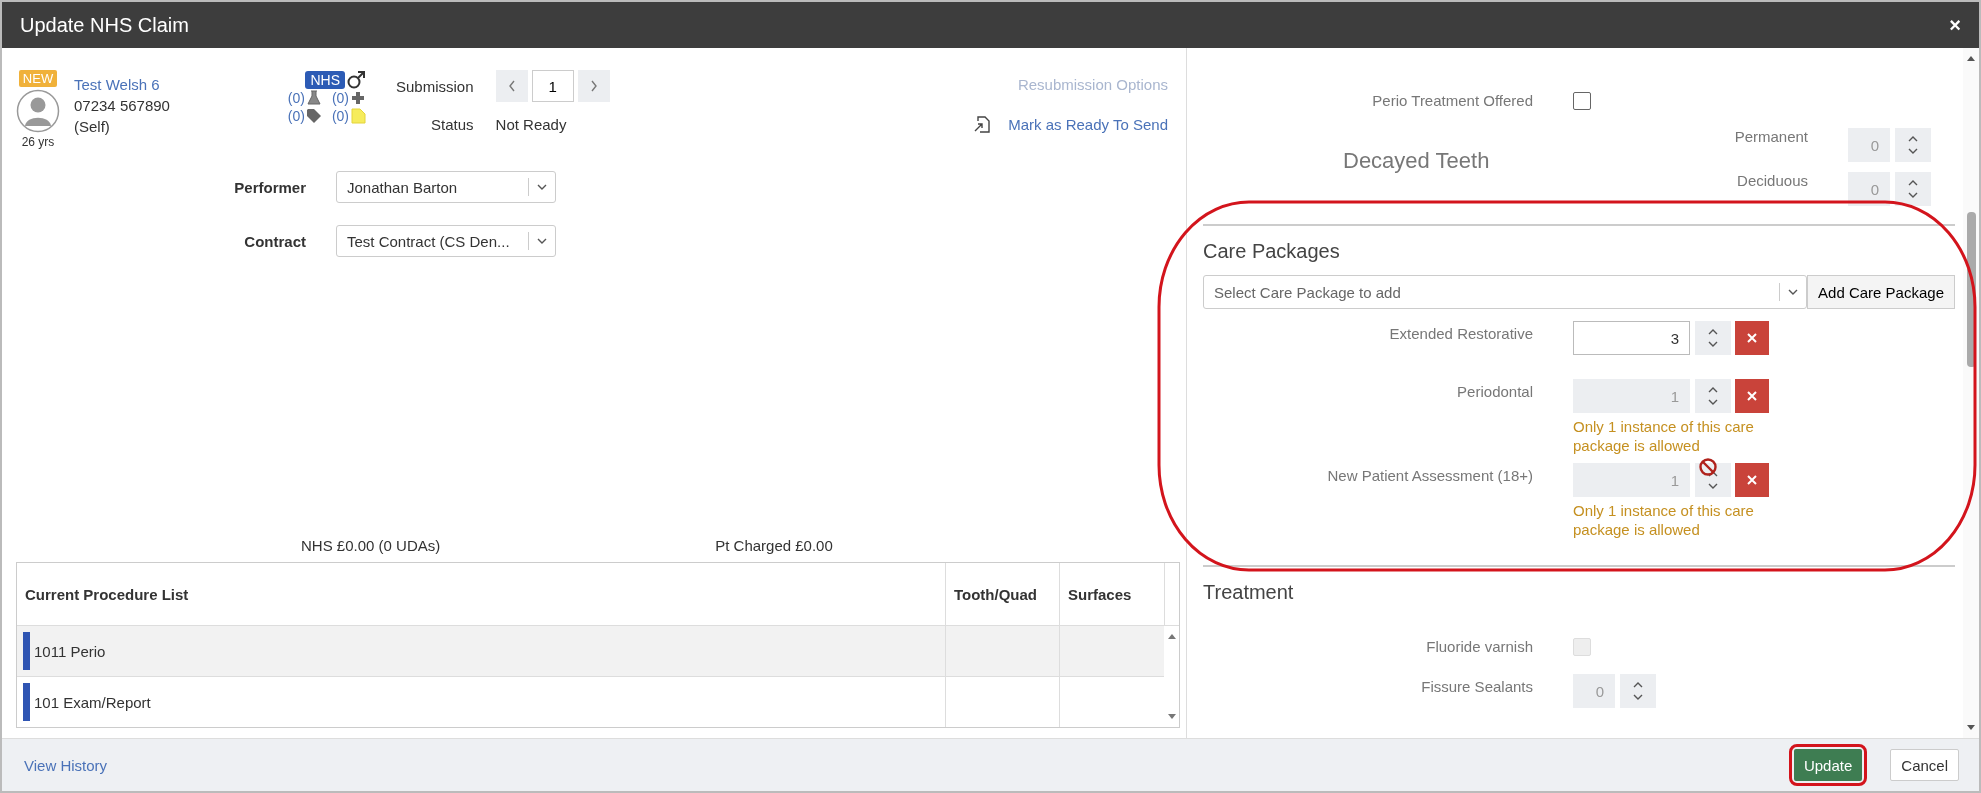 Image resolution: width=1981 pixels, height=793 pixels. What do you see at coordinates (66, 765) in the screenshot?
I see `view-history-link: View History` at bounding box center [66, 765].